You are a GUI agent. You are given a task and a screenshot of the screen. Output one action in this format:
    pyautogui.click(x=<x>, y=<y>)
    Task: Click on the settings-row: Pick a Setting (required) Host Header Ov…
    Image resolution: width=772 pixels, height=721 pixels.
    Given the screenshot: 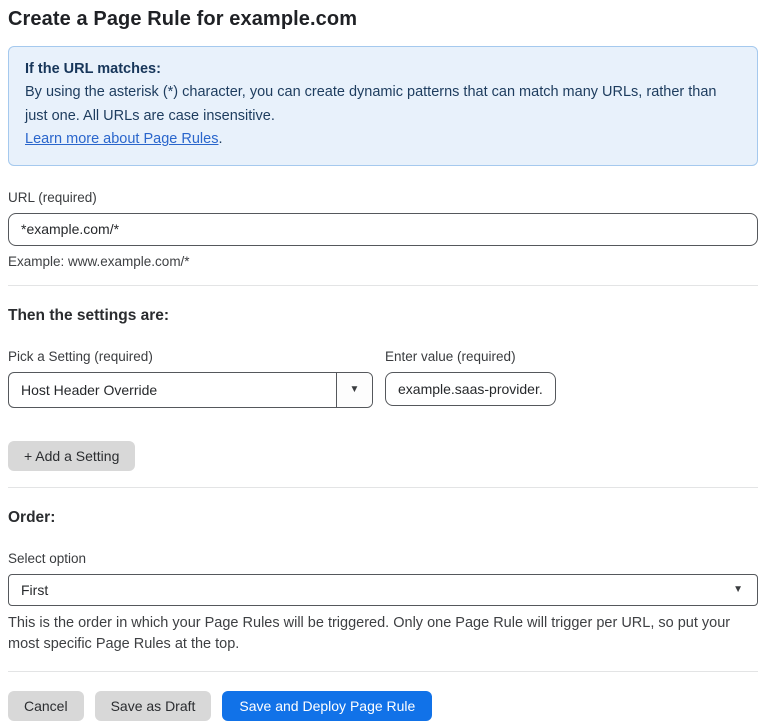 What is the action you would take?
    pyautogui.click(x=383, y=366)
    